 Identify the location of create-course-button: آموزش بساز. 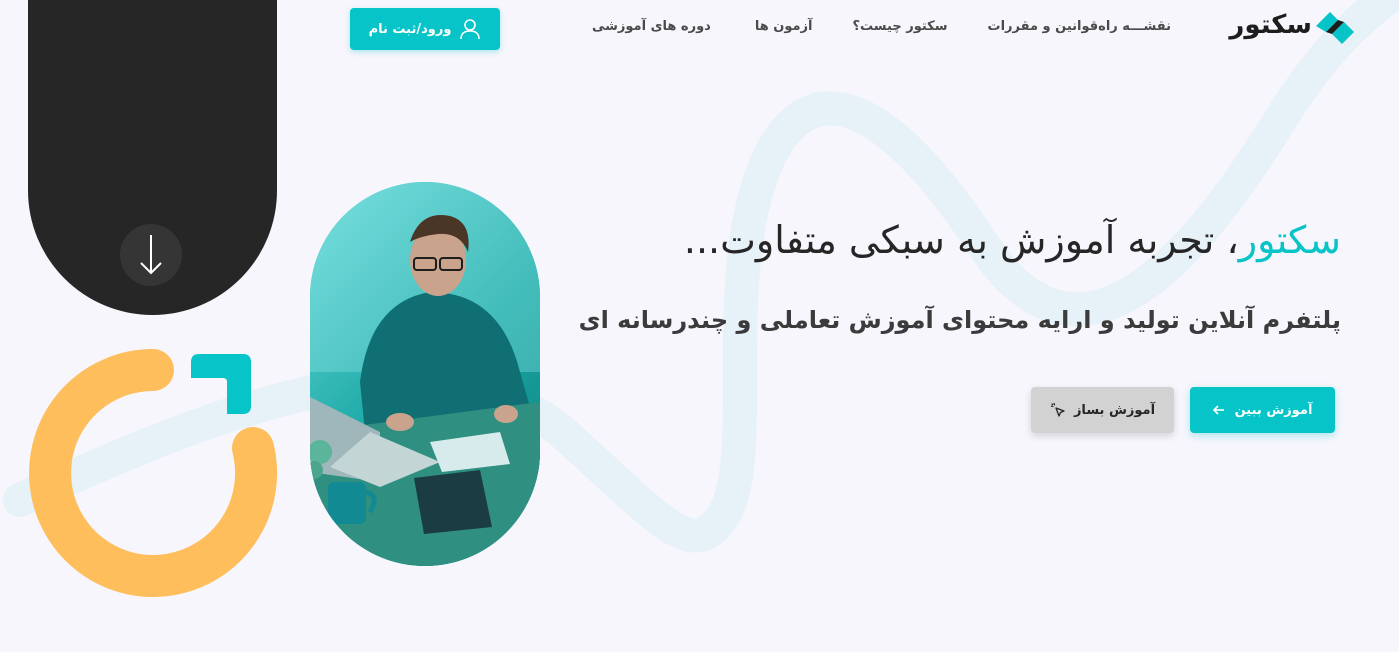
(1102, 410).